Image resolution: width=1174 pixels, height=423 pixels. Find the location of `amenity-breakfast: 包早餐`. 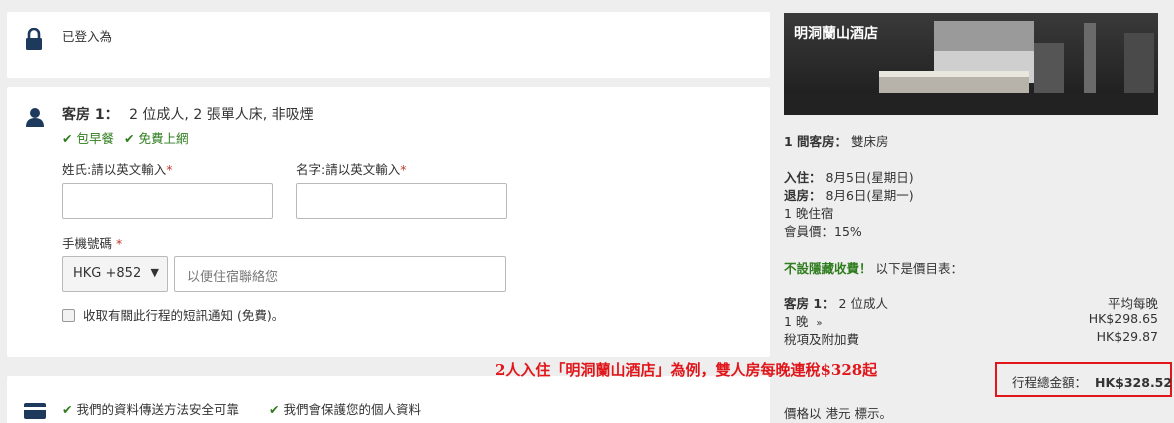

amenity-breakfast: 包早餐 is located at coordinates (95, 138).